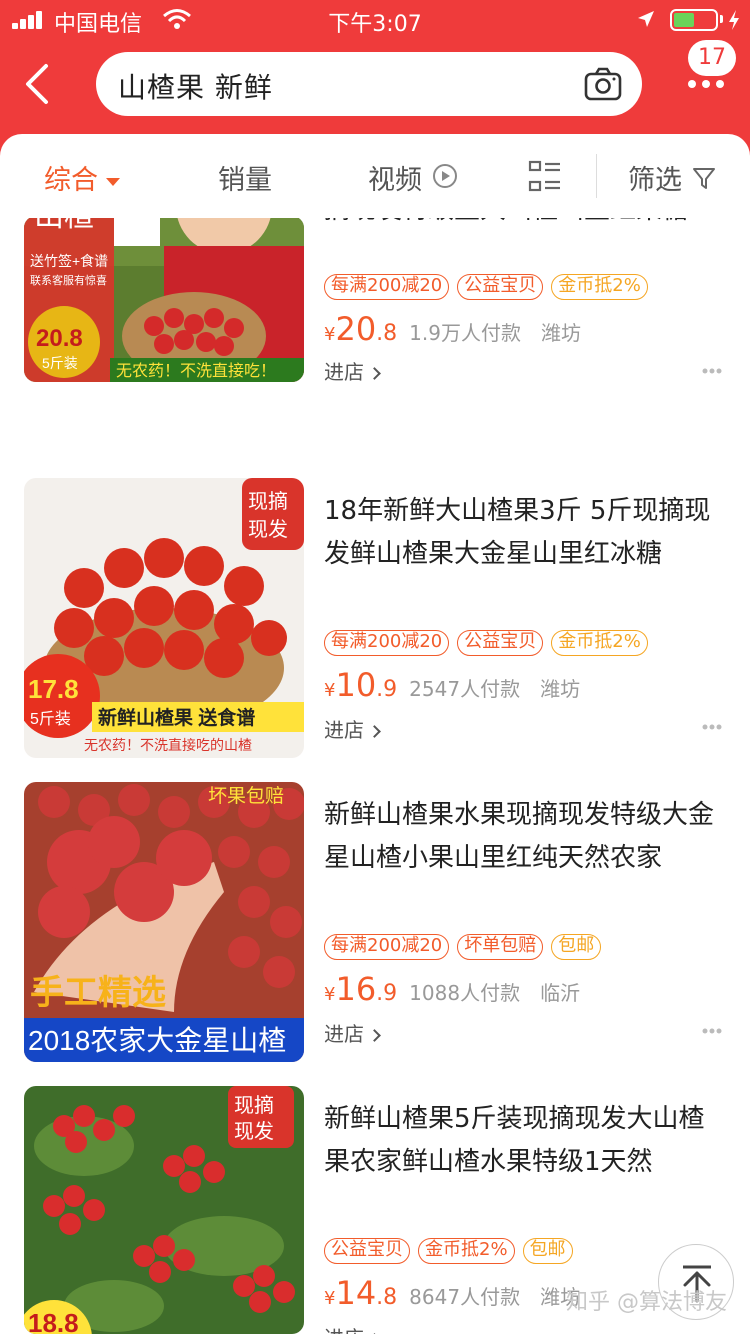  What do you see at coordinates (465, 993) in the screenshot?
I see `sales-count: 1088人付款` at bounding box center [465, 993].